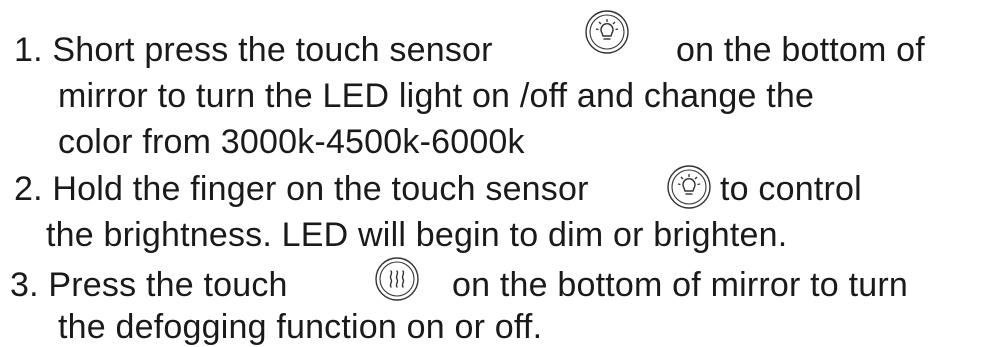 The height and width of the screenshot is (347, 986). What do you see at coordinates (301, 189) in the screenshot?
I see `step2-text-part1: 2. Hold the finger on the touch sensor` at bounding box center [301, 189].